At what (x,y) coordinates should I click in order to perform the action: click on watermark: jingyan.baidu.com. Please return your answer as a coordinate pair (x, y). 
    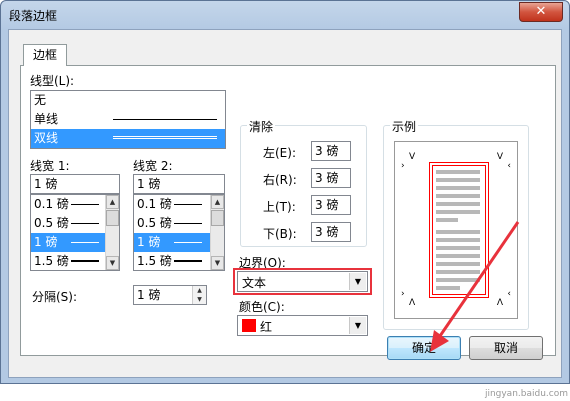
    Looking at the image, I should click on (526, 394).